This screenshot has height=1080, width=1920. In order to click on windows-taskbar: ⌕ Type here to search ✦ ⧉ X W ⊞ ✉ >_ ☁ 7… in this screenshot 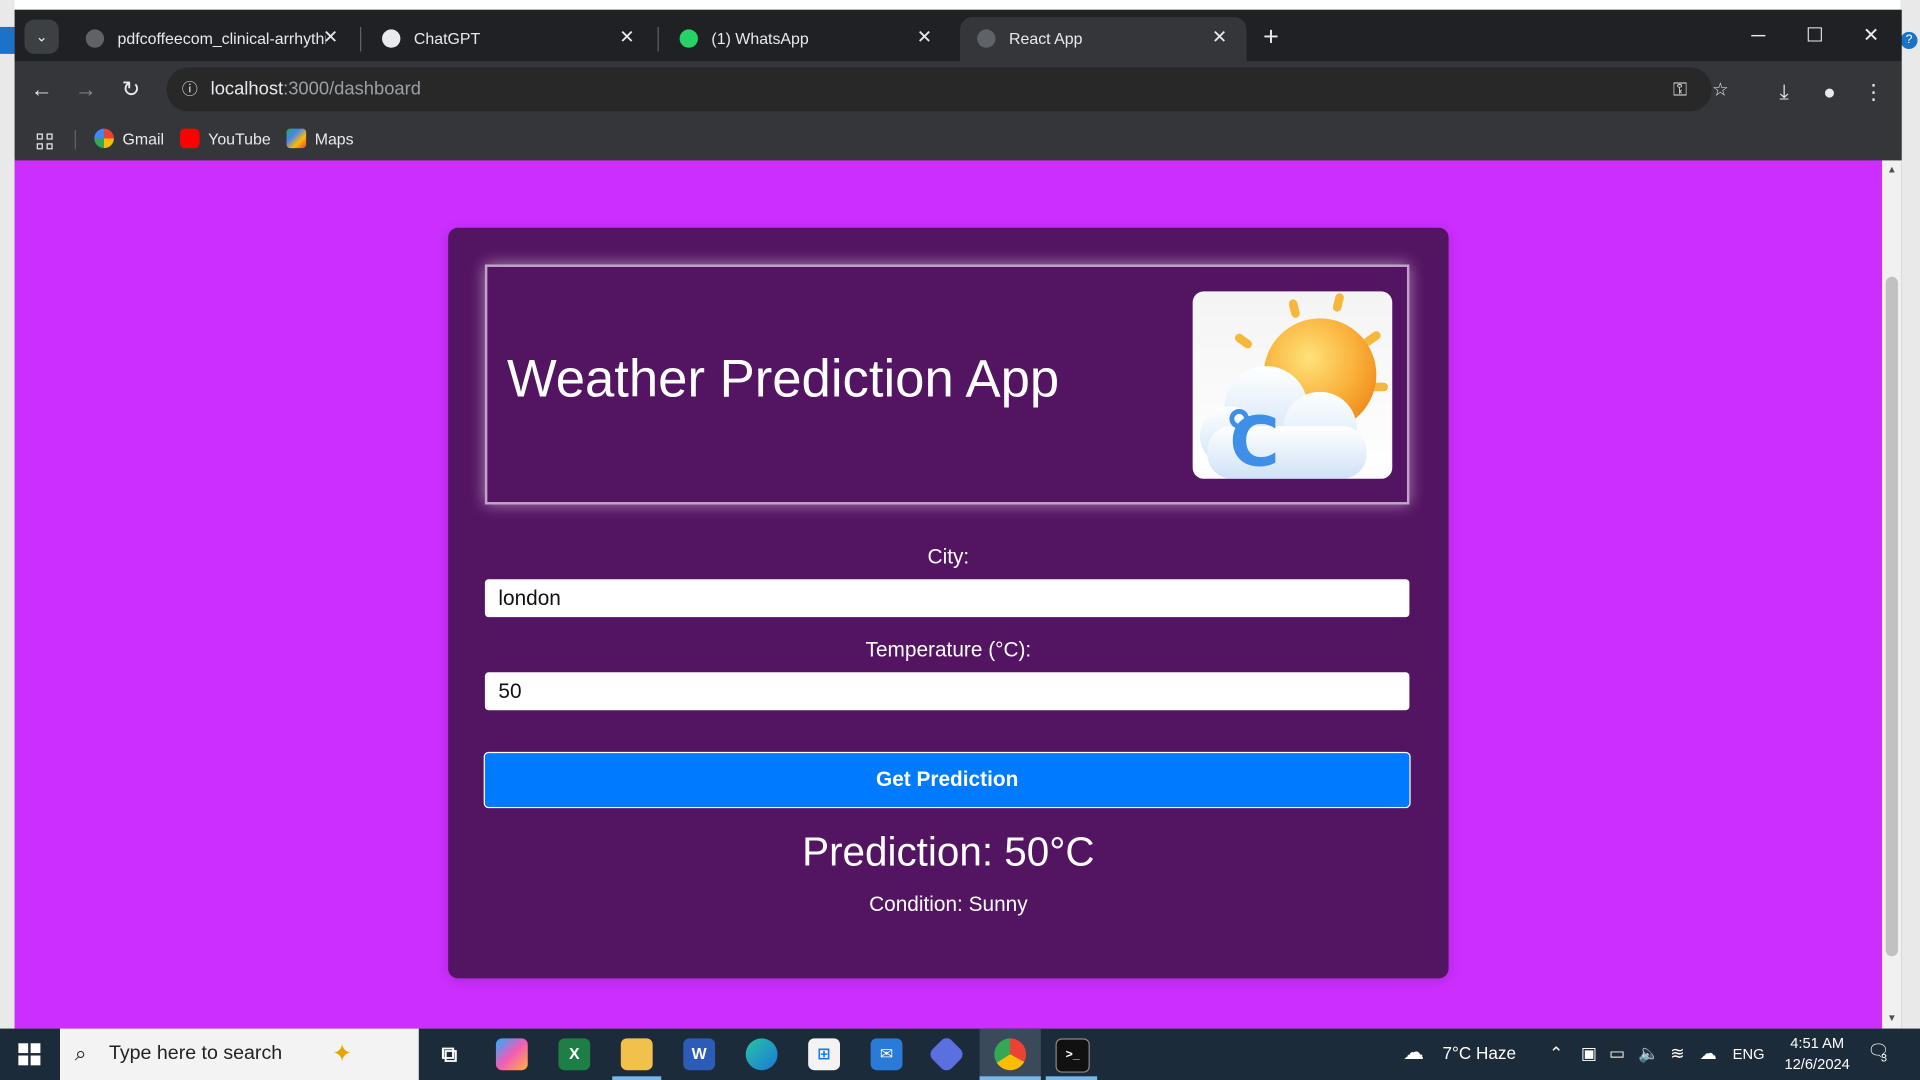, I will do `click(960, 1054)`.